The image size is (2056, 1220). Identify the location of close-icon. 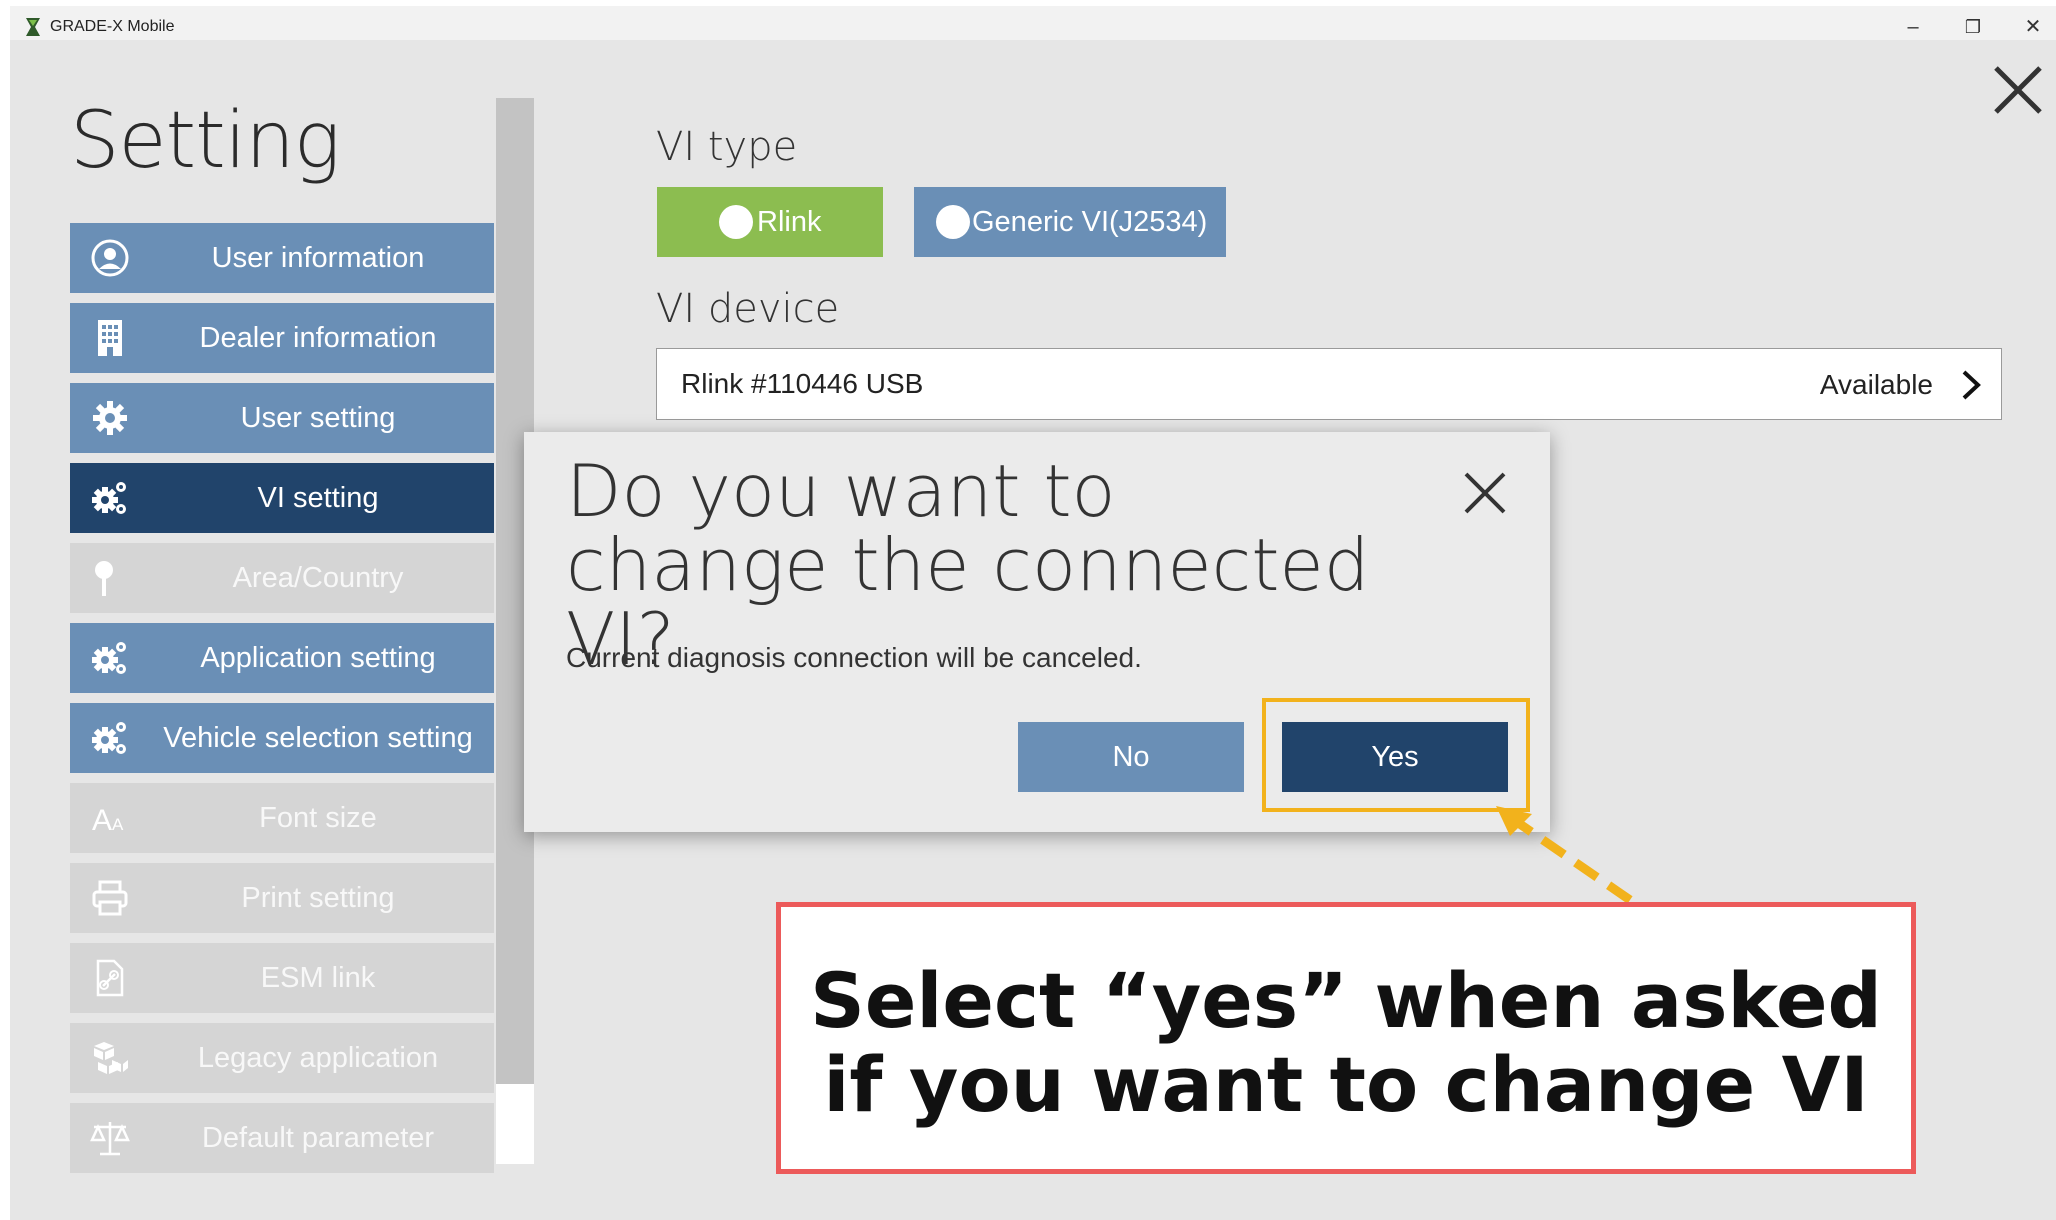
(2018, 90).